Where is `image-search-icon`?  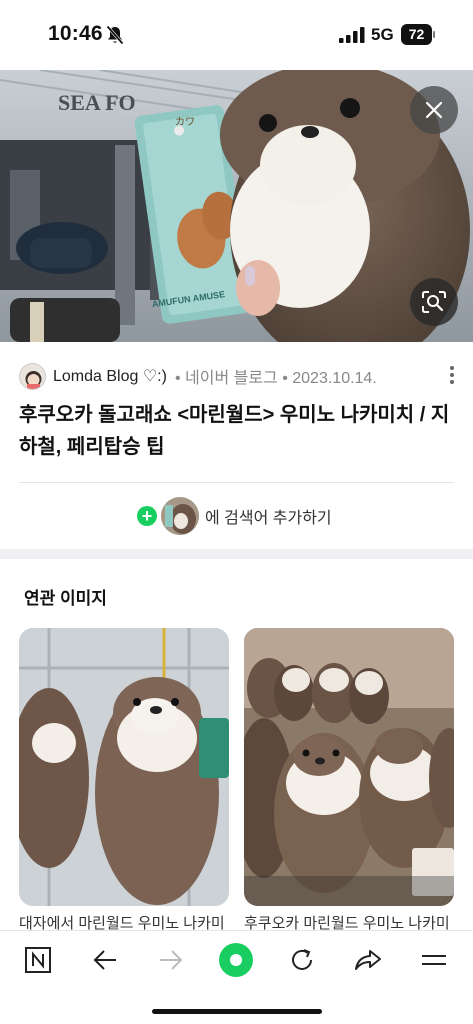 image-search-icon is located at coordinates (434, 302).